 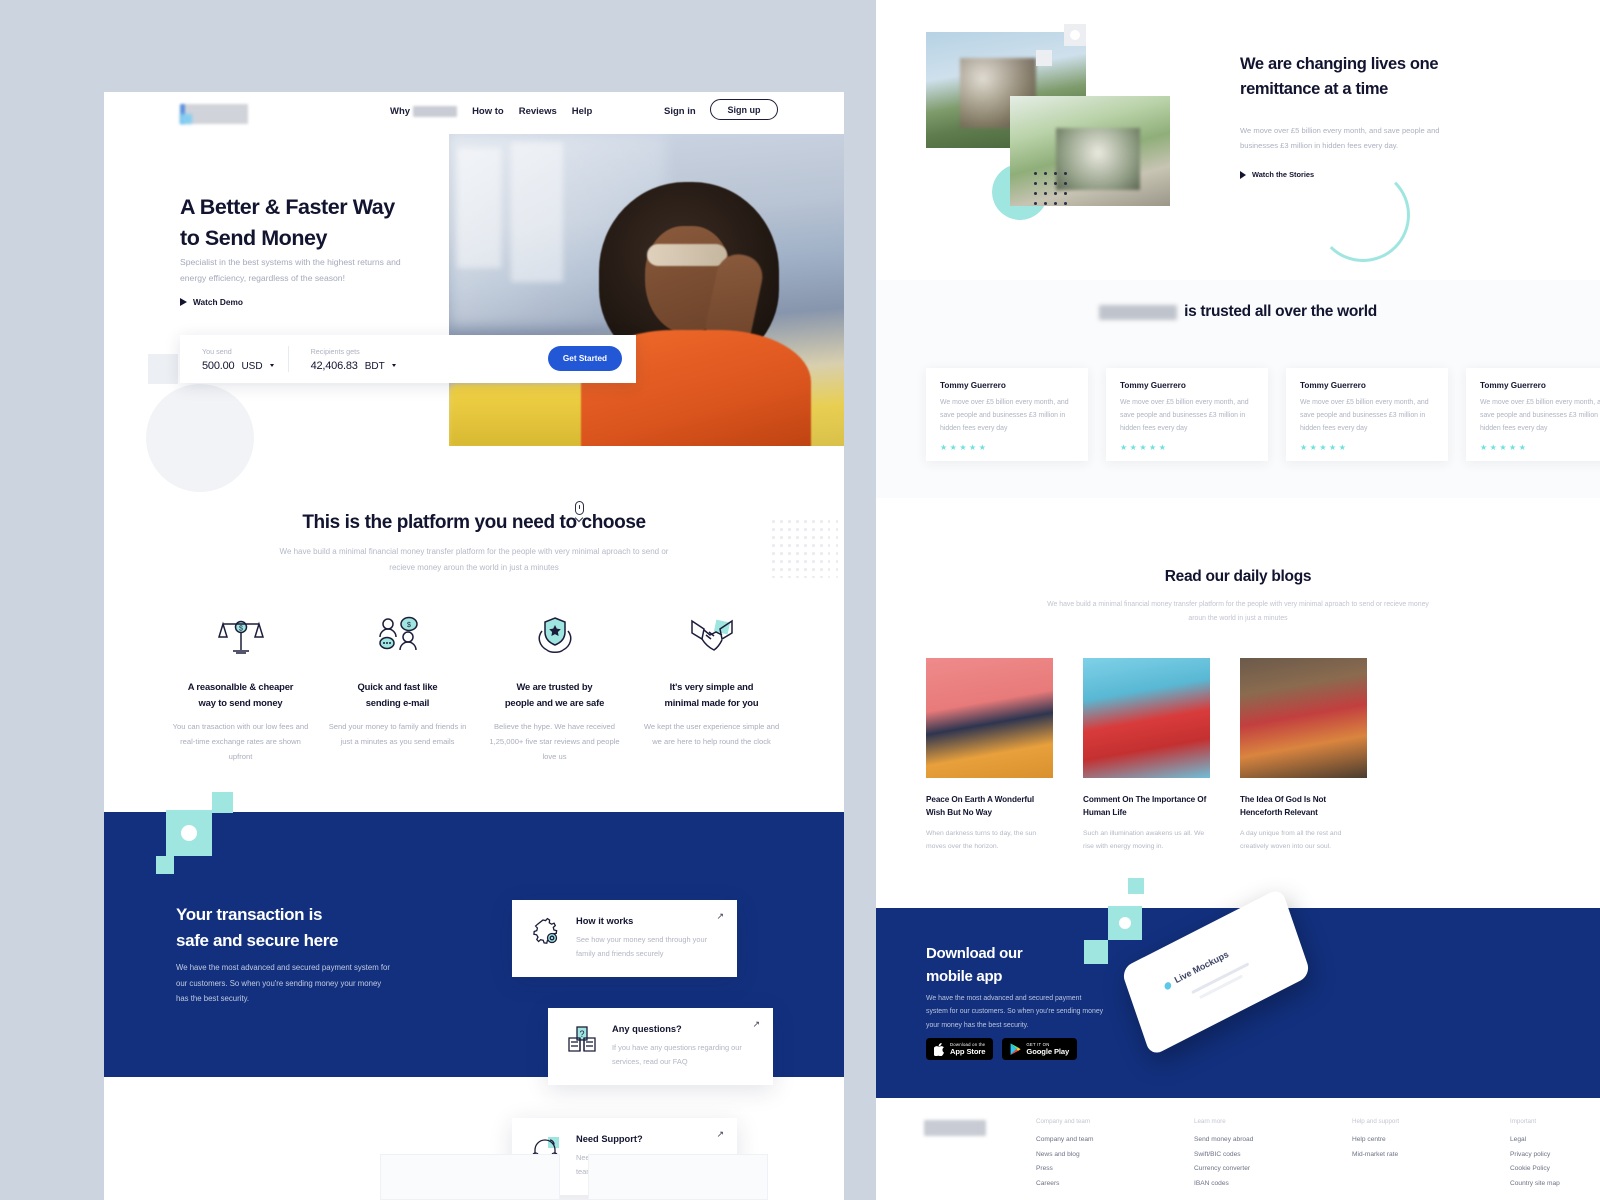 What do you see at coordinates (1550, 1139) in the screenshot?
I see `footer-link: Legal` at bounding box center [1550, 1139].